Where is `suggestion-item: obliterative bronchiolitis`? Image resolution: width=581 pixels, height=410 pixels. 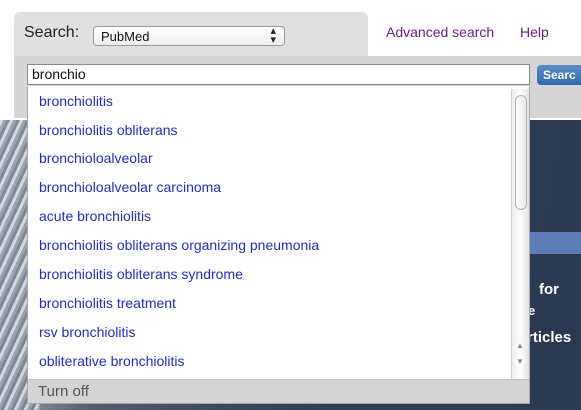
suggestion-item: obliterative bronchiolitis is located at coordinates (112, 361).